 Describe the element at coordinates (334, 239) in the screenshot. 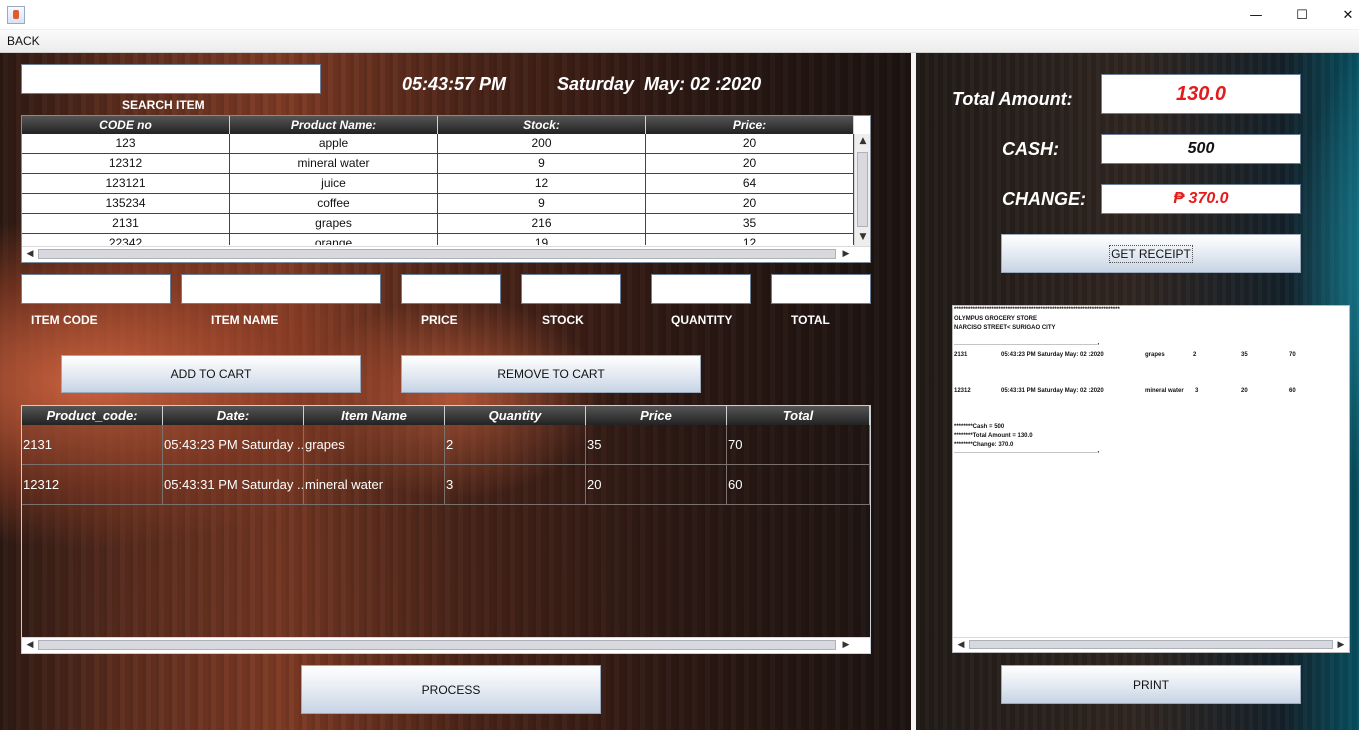

I see `table-cell: orange` at that location.